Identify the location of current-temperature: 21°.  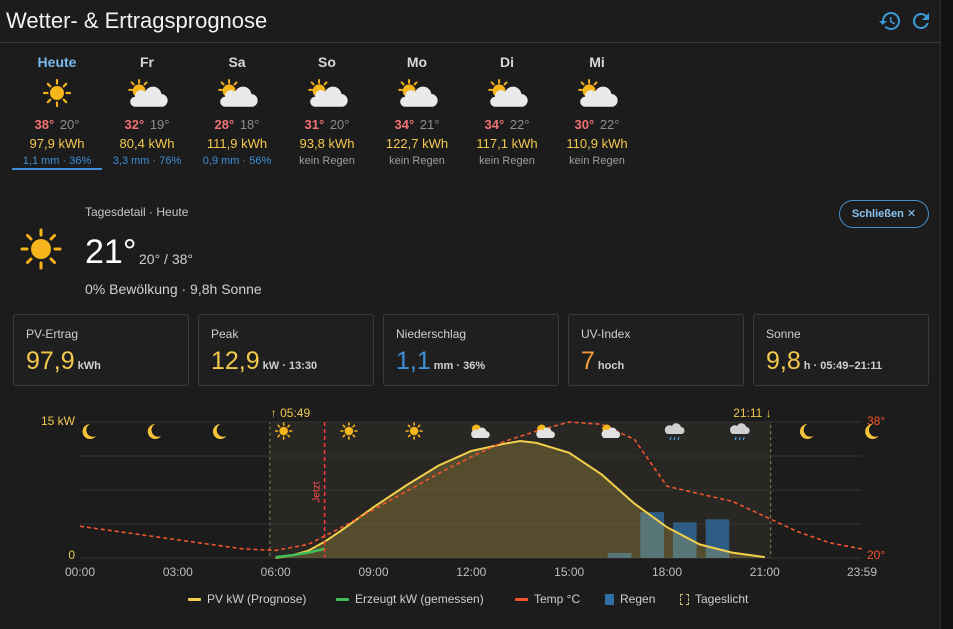
(111, 252).